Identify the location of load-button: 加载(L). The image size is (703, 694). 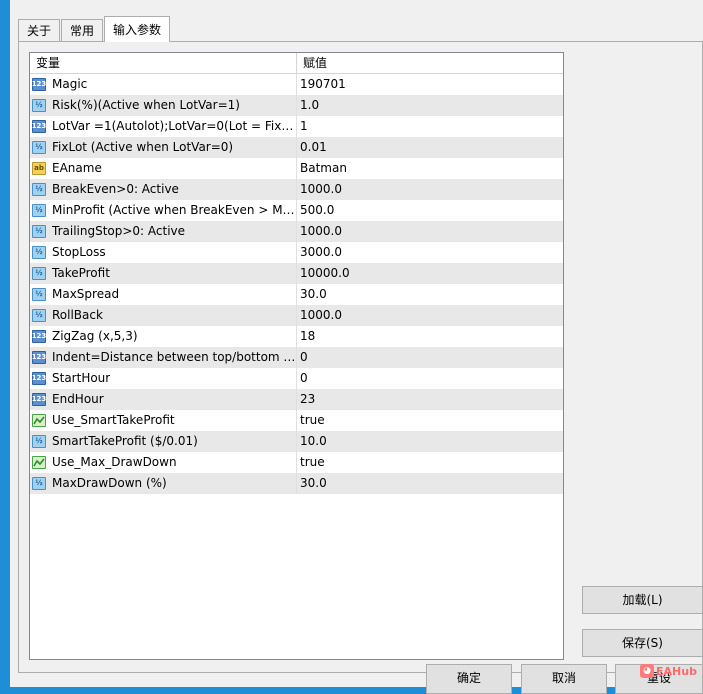
(642, 600).